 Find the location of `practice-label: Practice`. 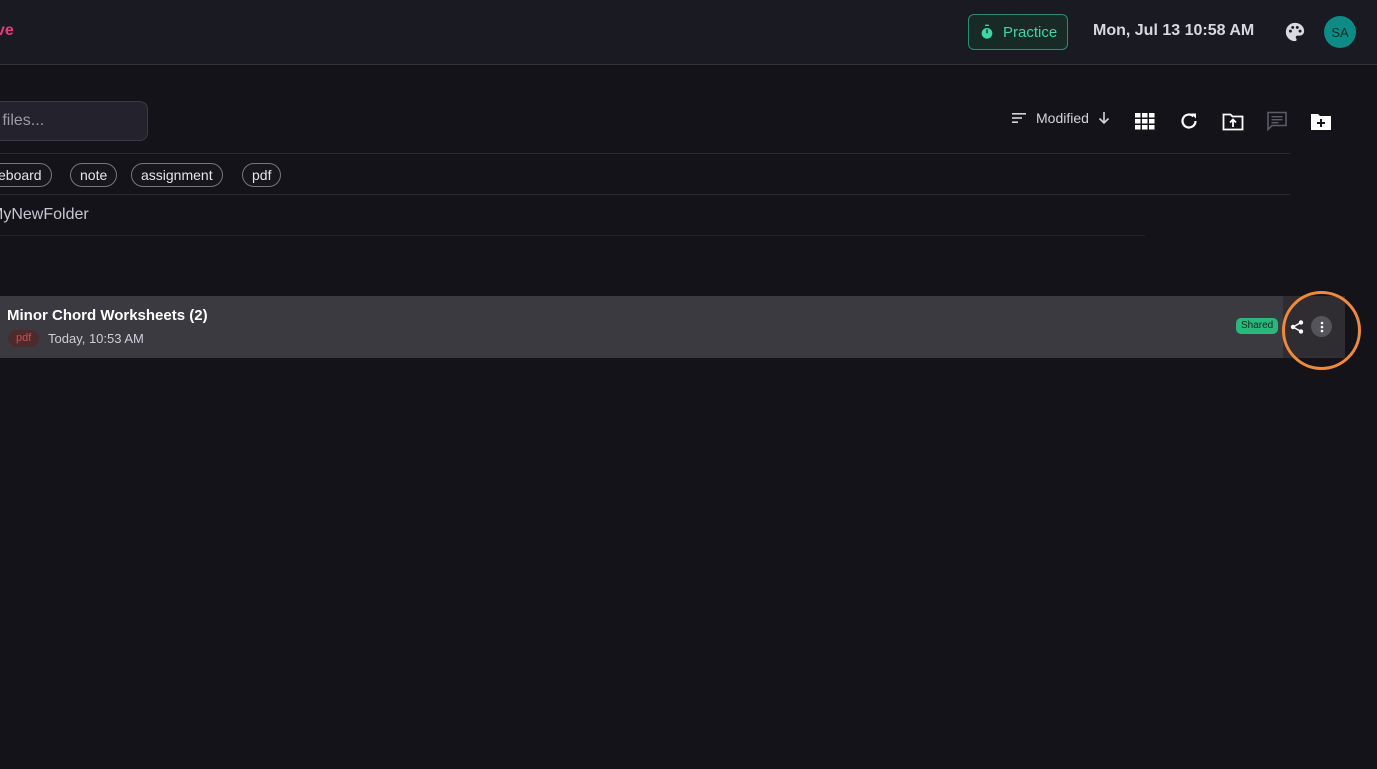

practice-label: Practice is located at coordinates (1030, 32).